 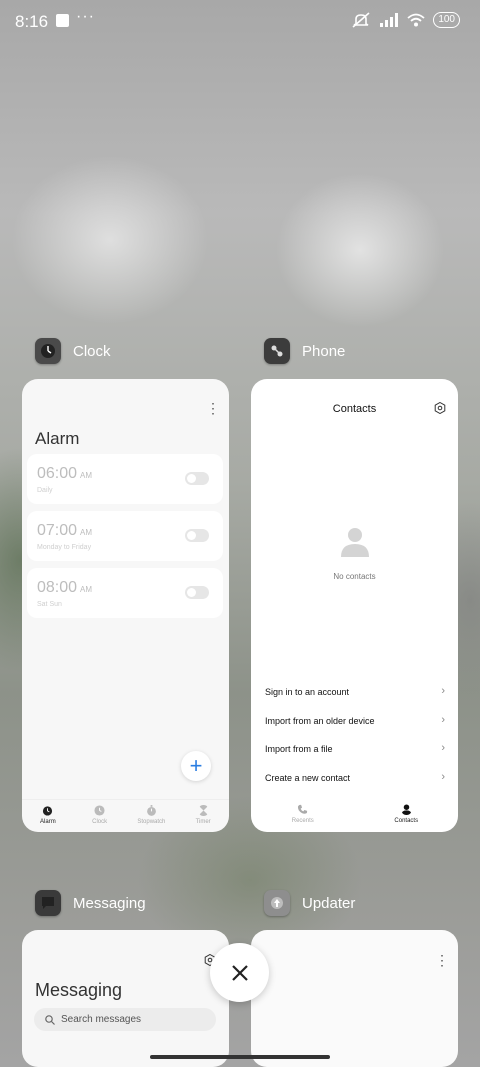 What do you see at coordinates (57, 438) in the screenshot?
I see `screen-title: Alarm` at bounding box center [57, 438].